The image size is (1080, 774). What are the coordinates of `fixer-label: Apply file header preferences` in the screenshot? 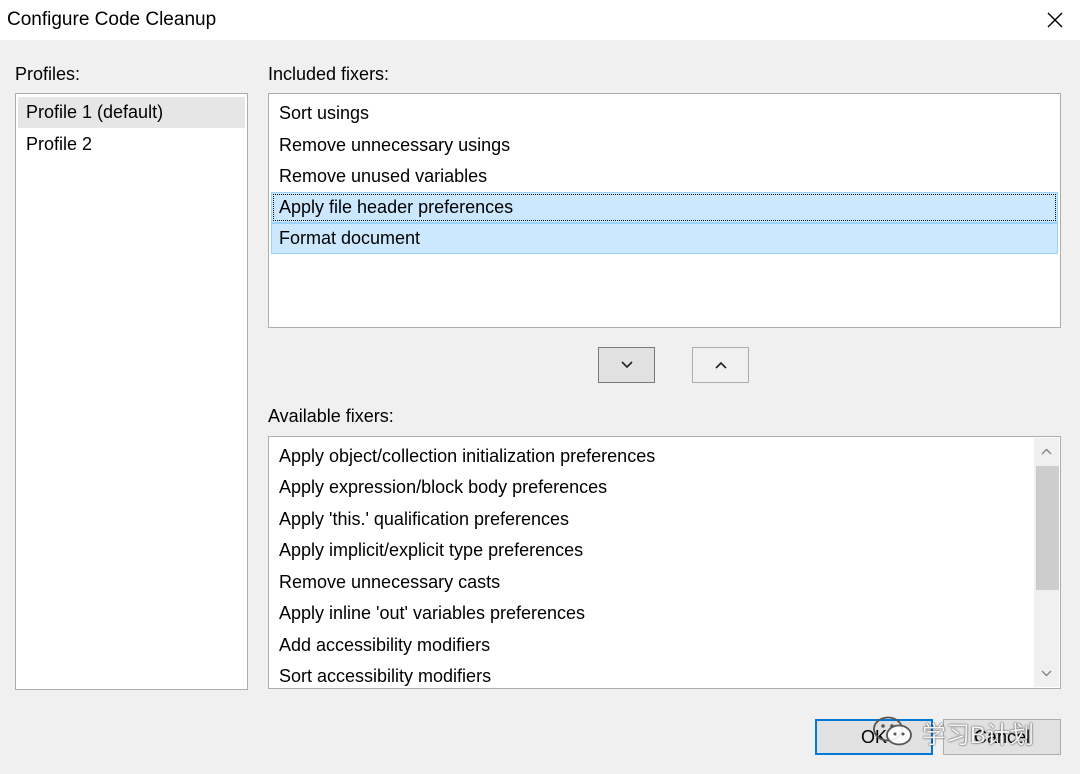 It's located at (396, 207).